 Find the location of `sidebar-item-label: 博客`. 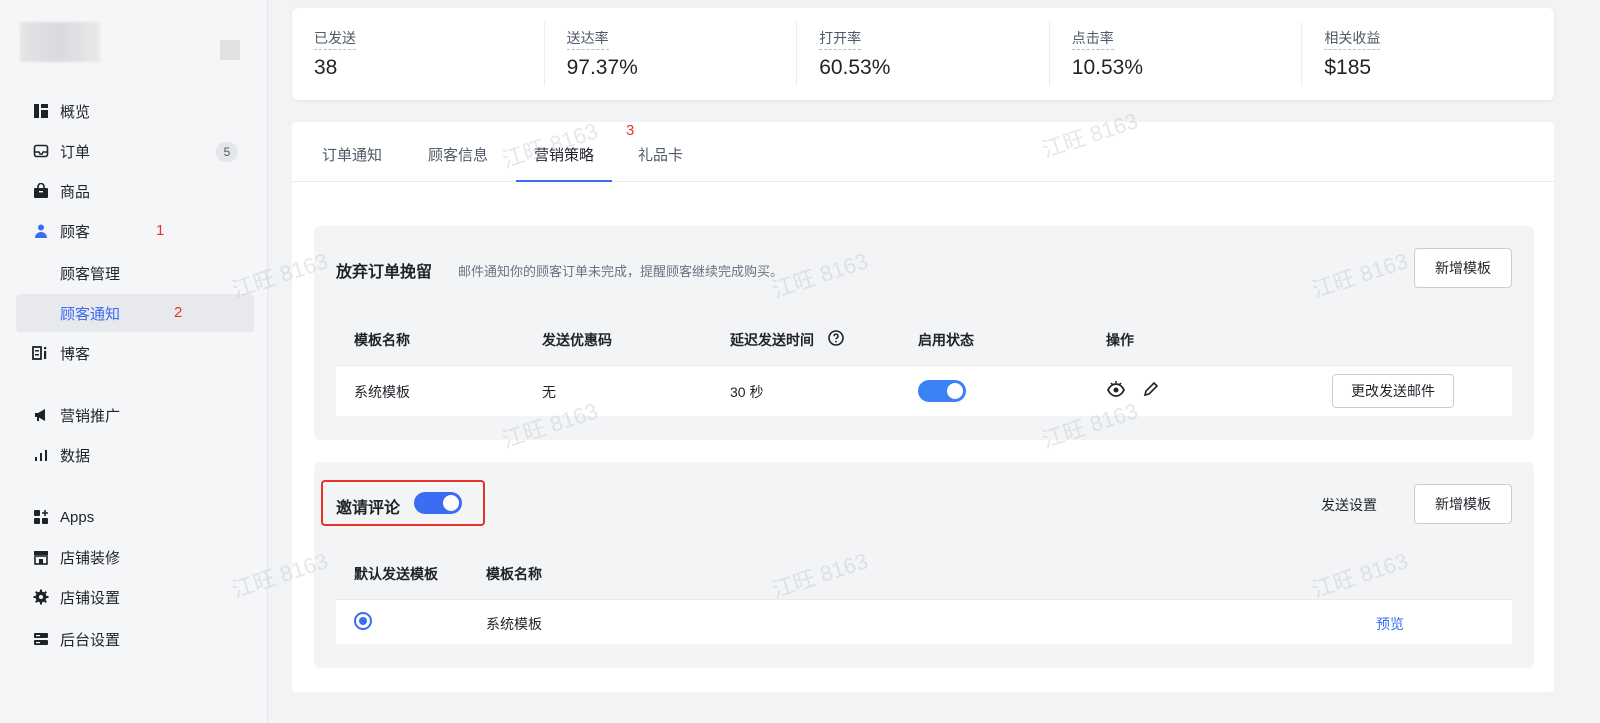

sidebar-item-label: 博客 is located at coordinates (75, 354).